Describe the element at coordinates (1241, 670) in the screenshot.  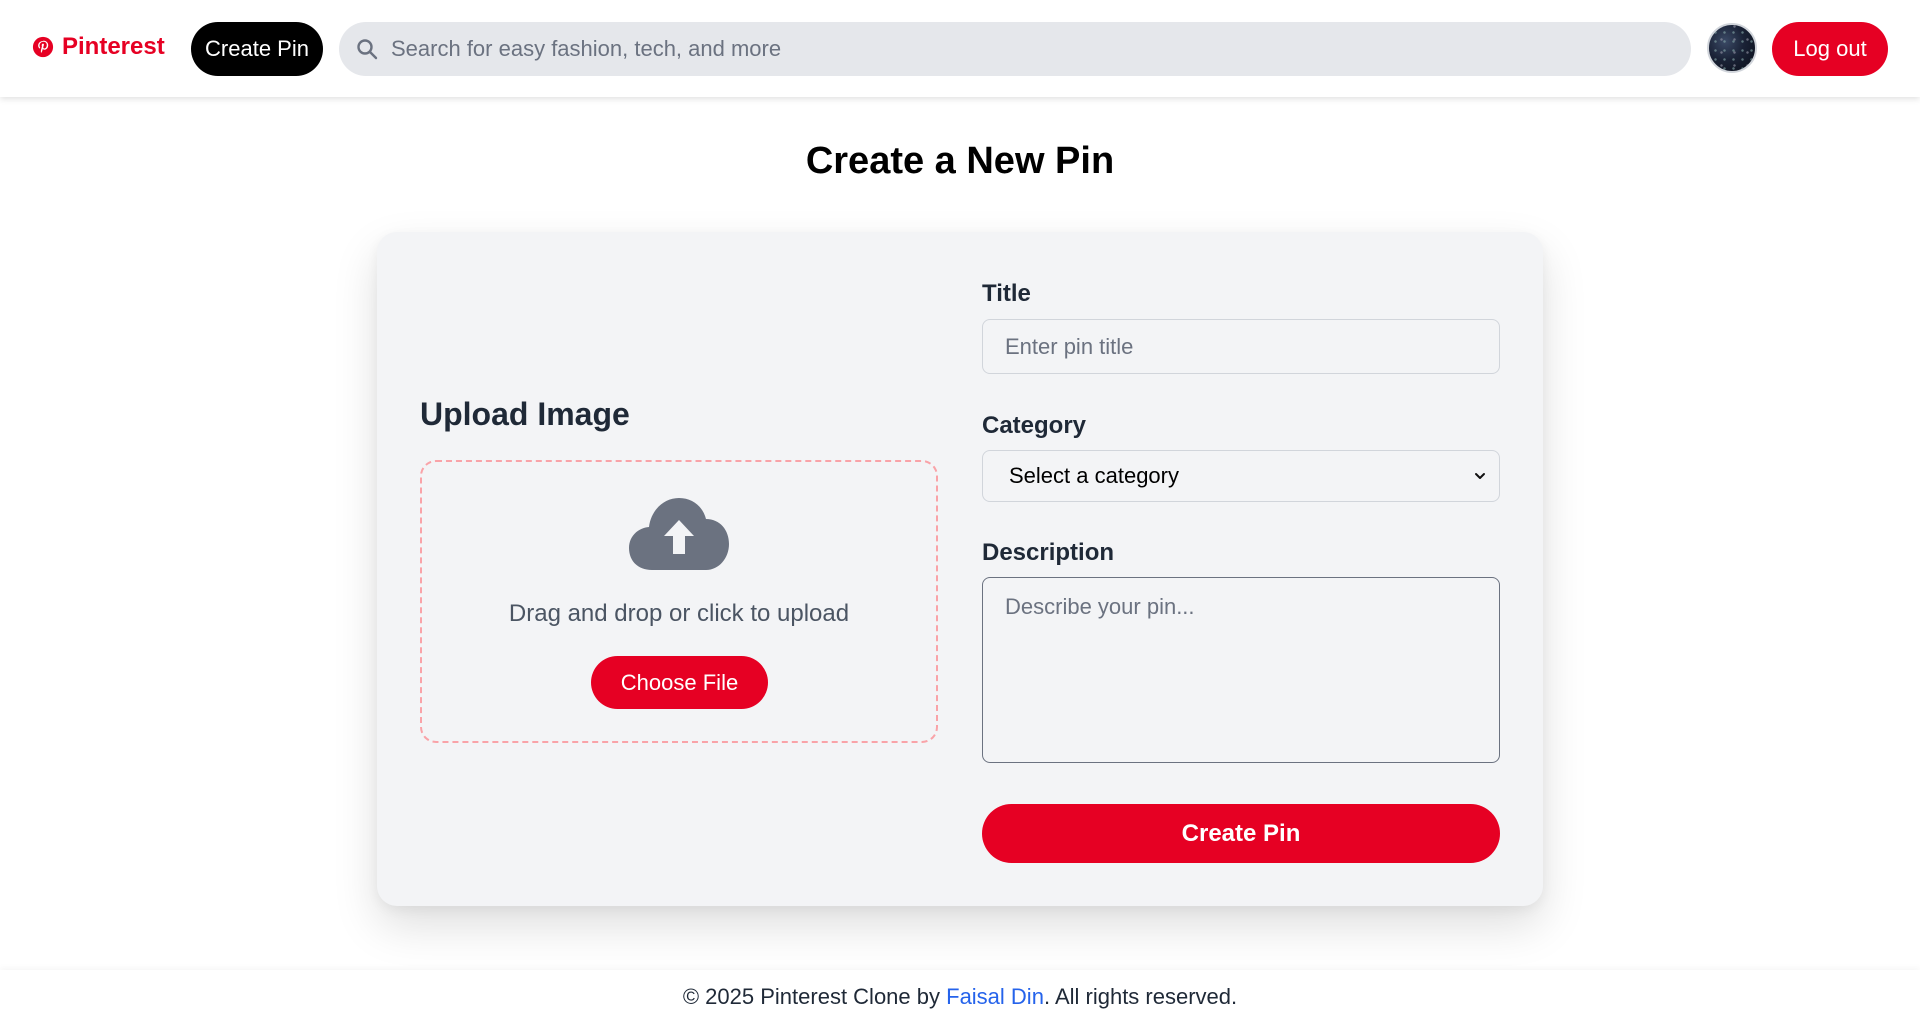
I see `description-textarea` at that location.